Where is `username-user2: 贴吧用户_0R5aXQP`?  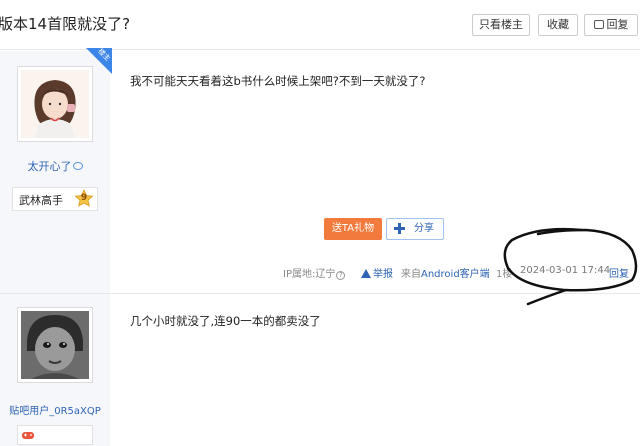
username-user2: 贴吧用户_0R5aXQP is located at coordinates (55, 409).